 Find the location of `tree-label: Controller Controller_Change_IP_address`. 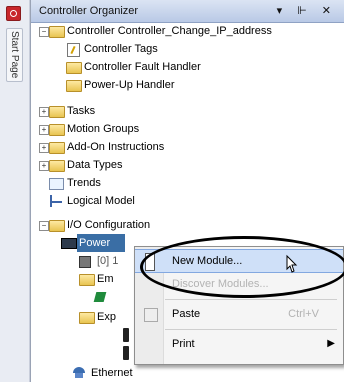

tree-label: Controller Controller_Change_IP_address is located at coordinates (169, 31).